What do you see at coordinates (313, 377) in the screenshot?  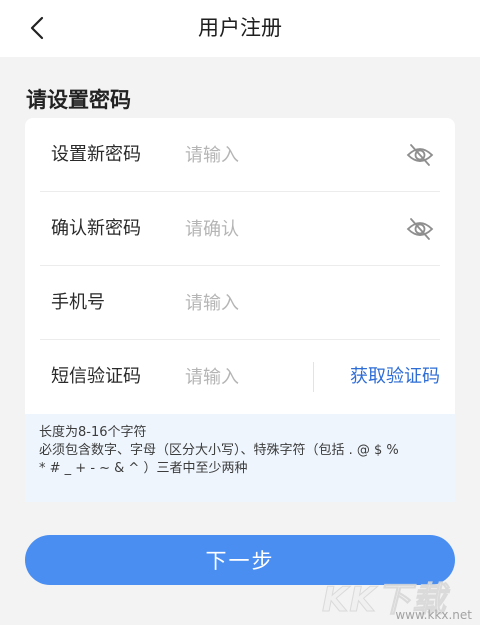 I see `vertical-divider` at bounding box center [313, 377].